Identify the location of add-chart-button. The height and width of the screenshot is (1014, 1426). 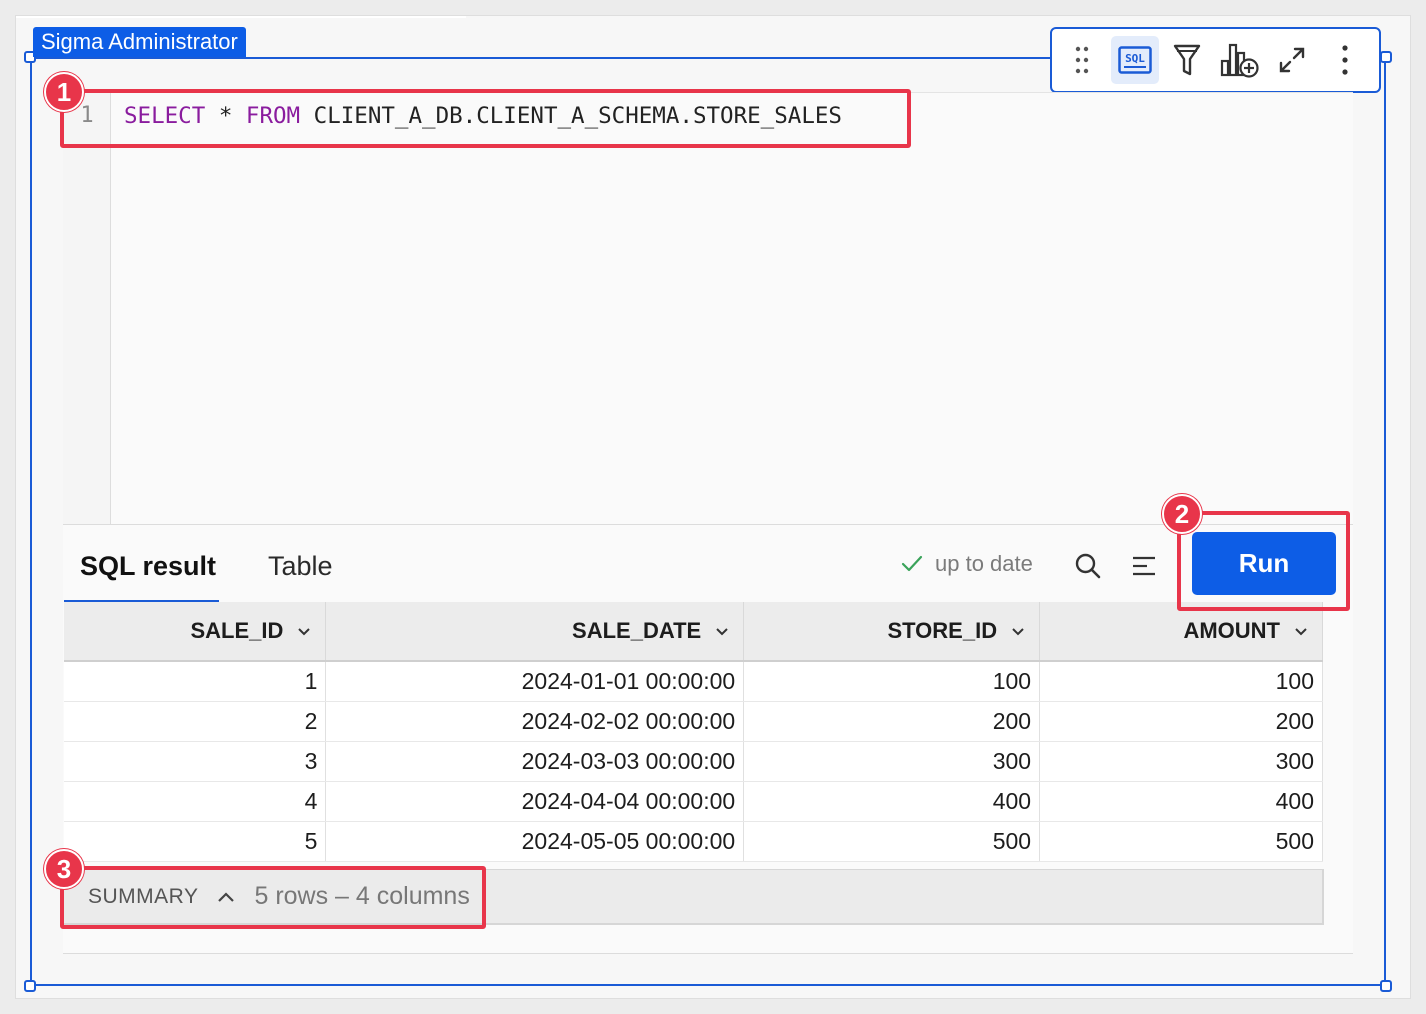
(1240, 60).